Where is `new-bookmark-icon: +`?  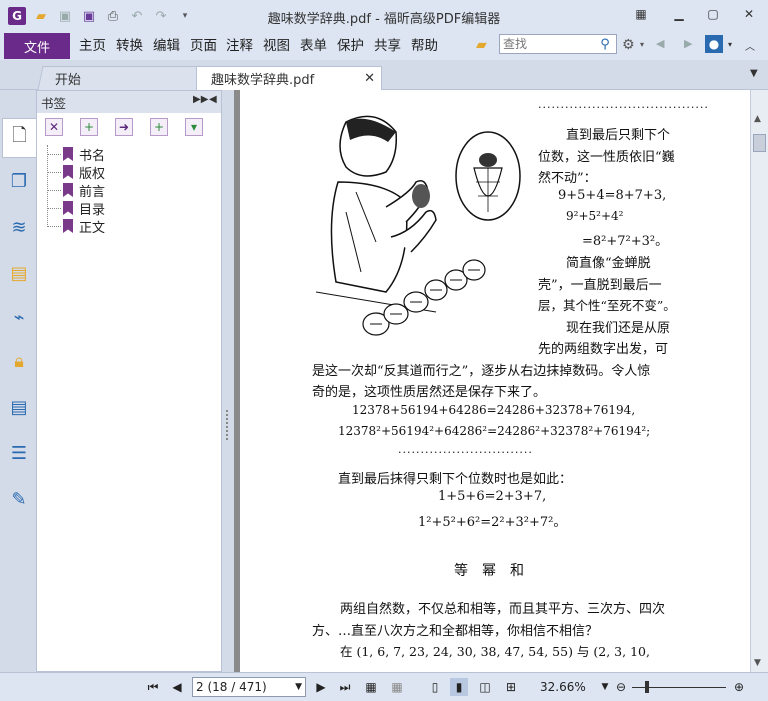
new-bookmark-icon: + is located at coordinates (159, 127).